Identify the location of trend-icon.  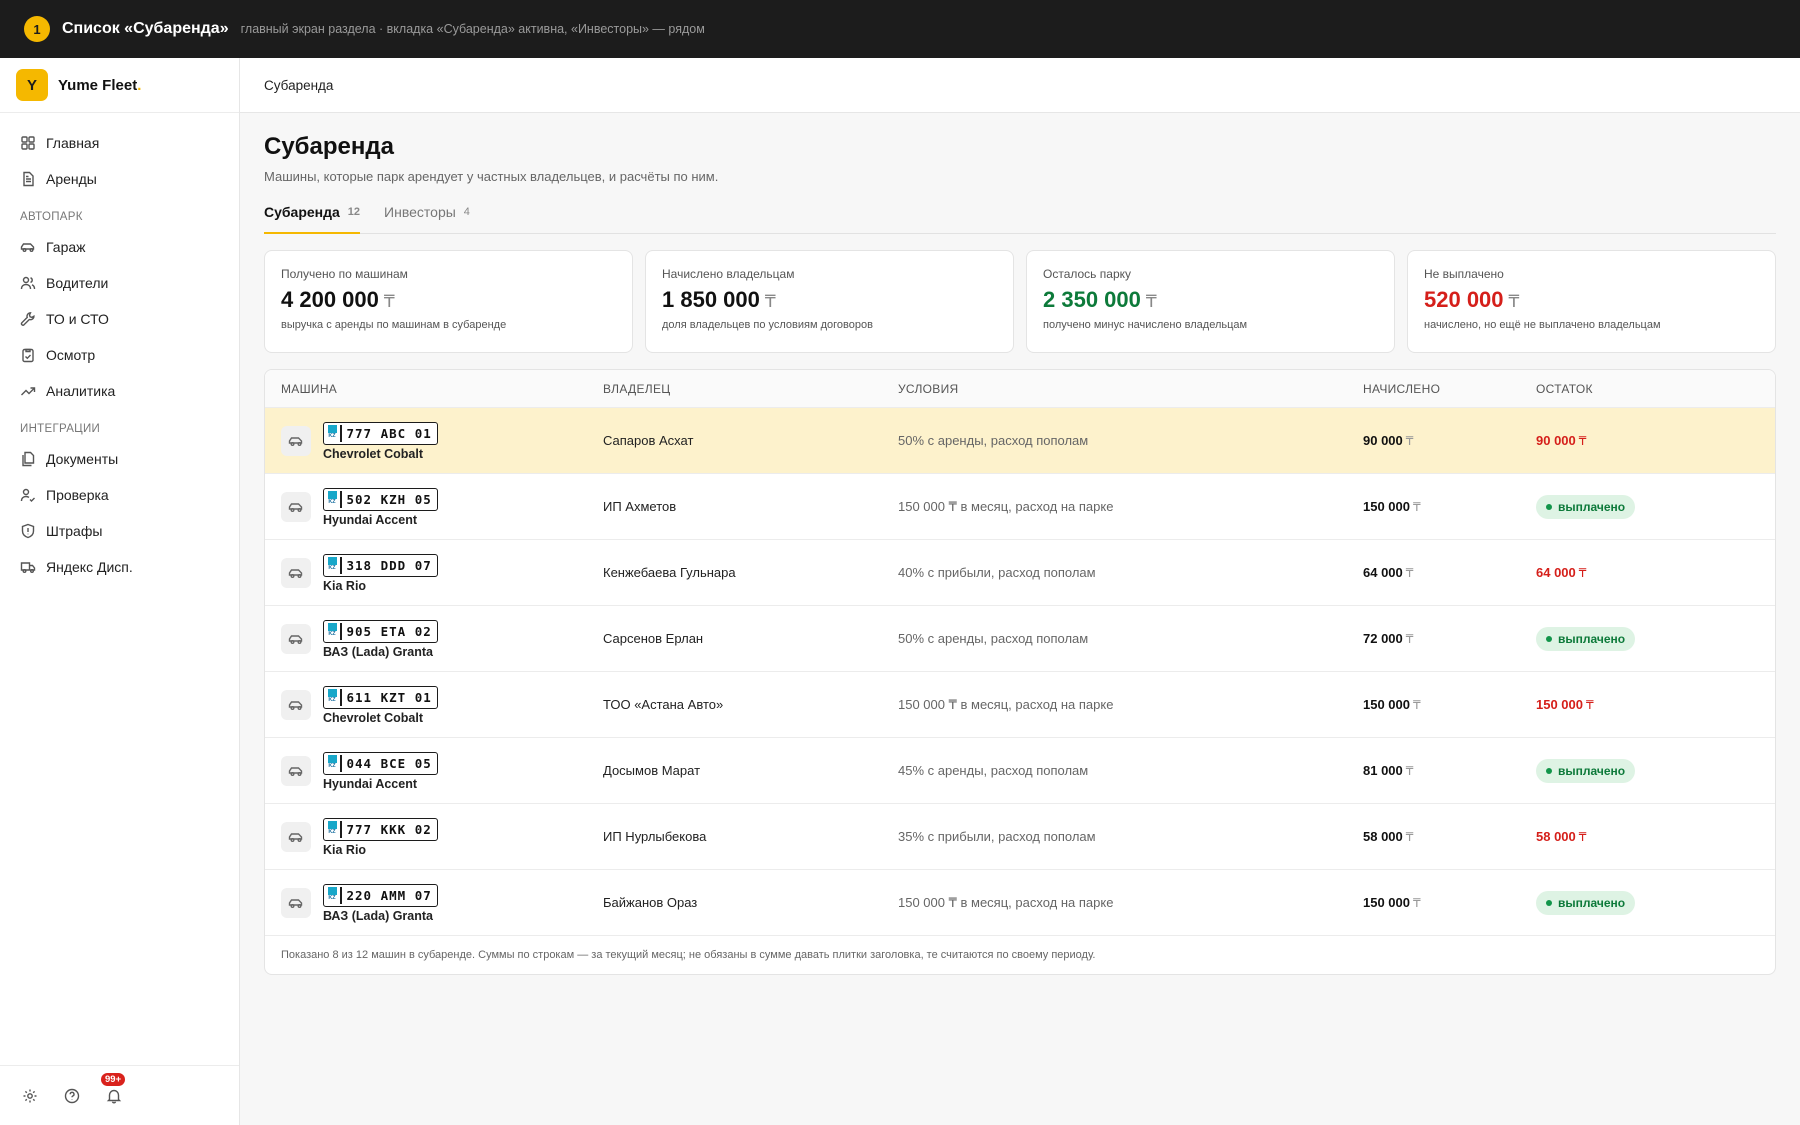
(28, 391).